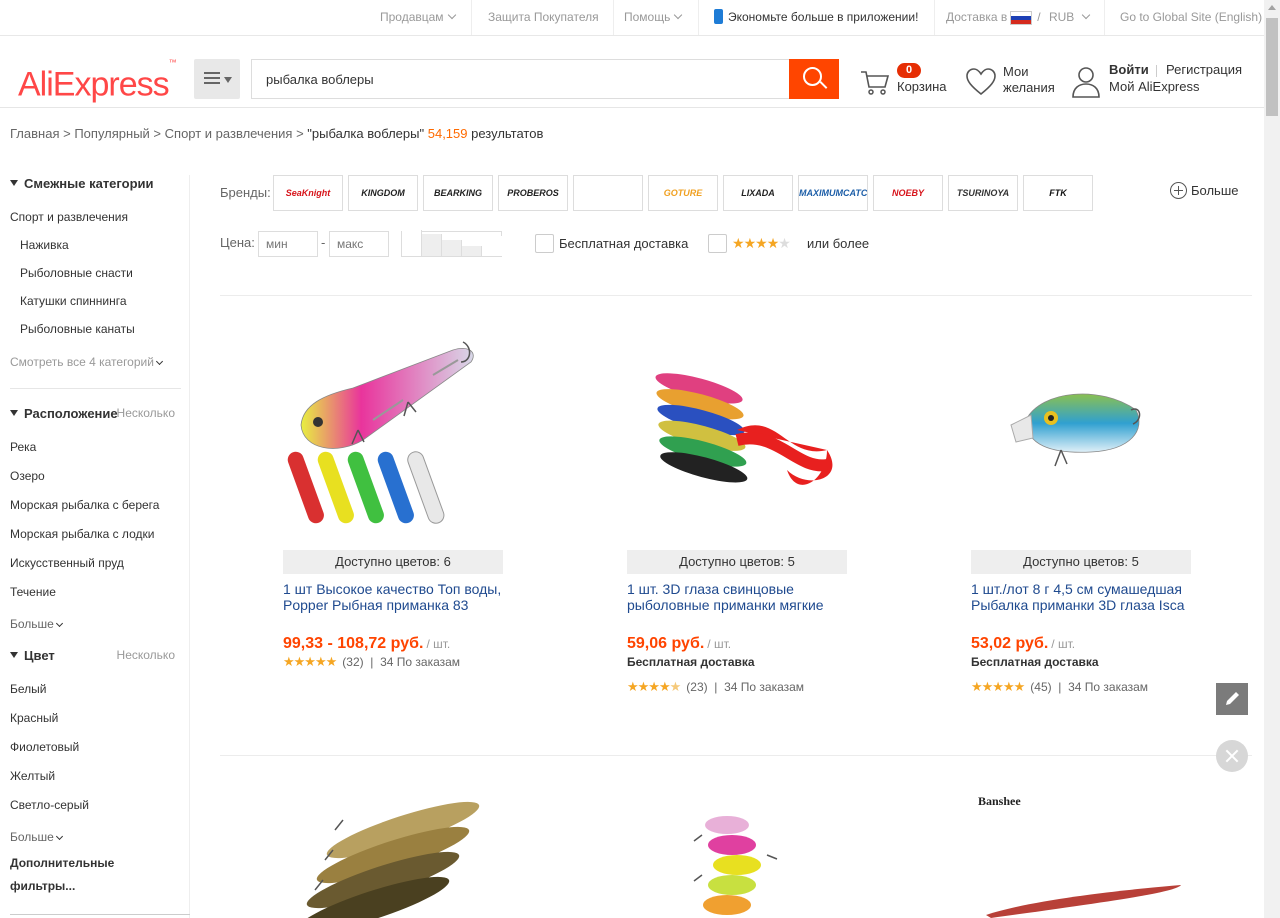  I want to click on see-all-label: Смотреть все 4 категорий, so click(82, 362).